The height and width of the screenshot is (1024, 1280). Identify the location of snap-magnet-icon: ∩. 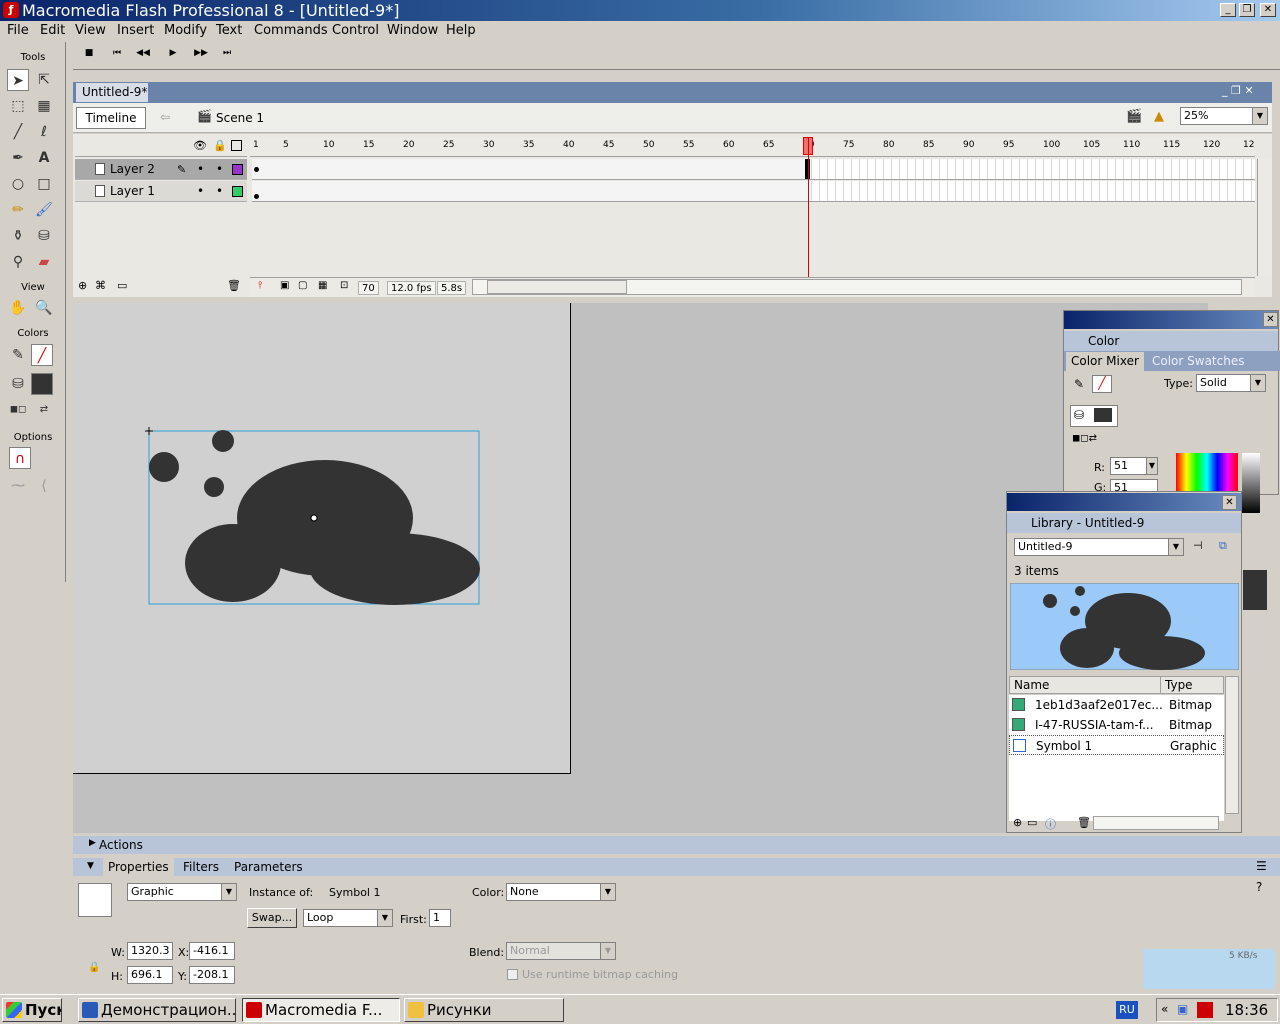
(20, 458).